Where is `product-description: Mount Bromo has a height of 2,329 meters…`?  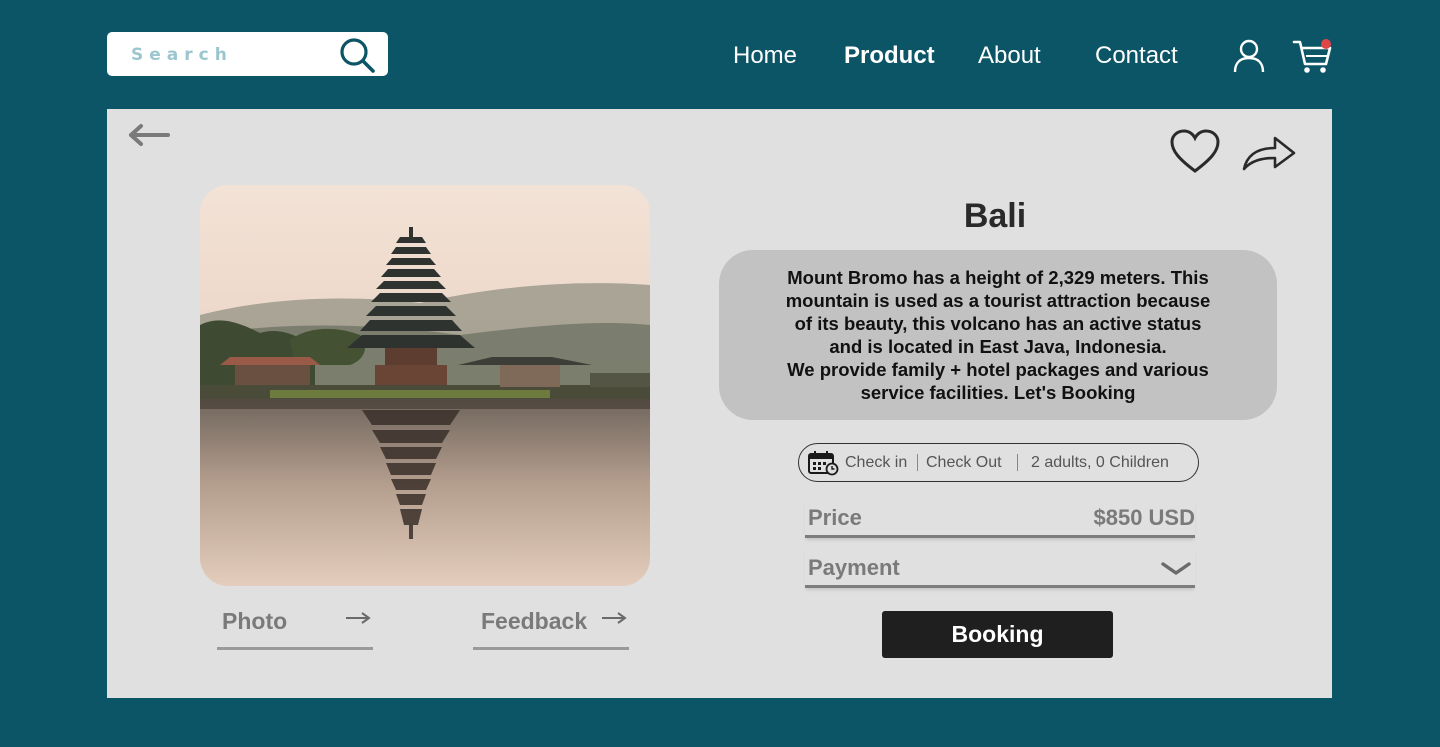
product-description: Mount Bromo has a height of 2,329 meters… is located at coordinates (998, 335).